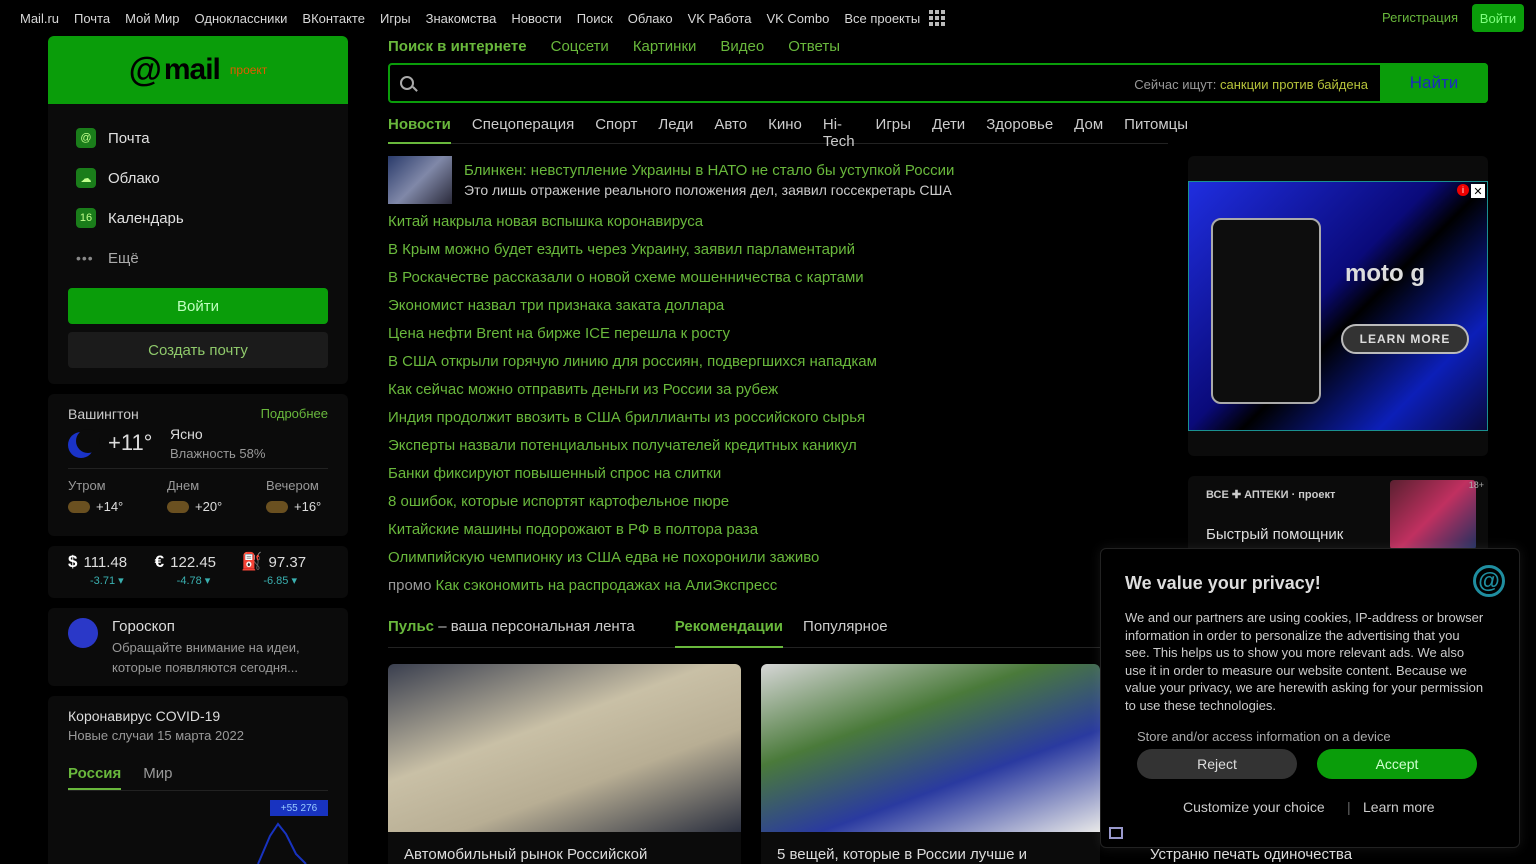 The height and width of the screenshot is (864, 1536). I want to click on nav-link-mailru: Mail.ru, so click(39, 18).